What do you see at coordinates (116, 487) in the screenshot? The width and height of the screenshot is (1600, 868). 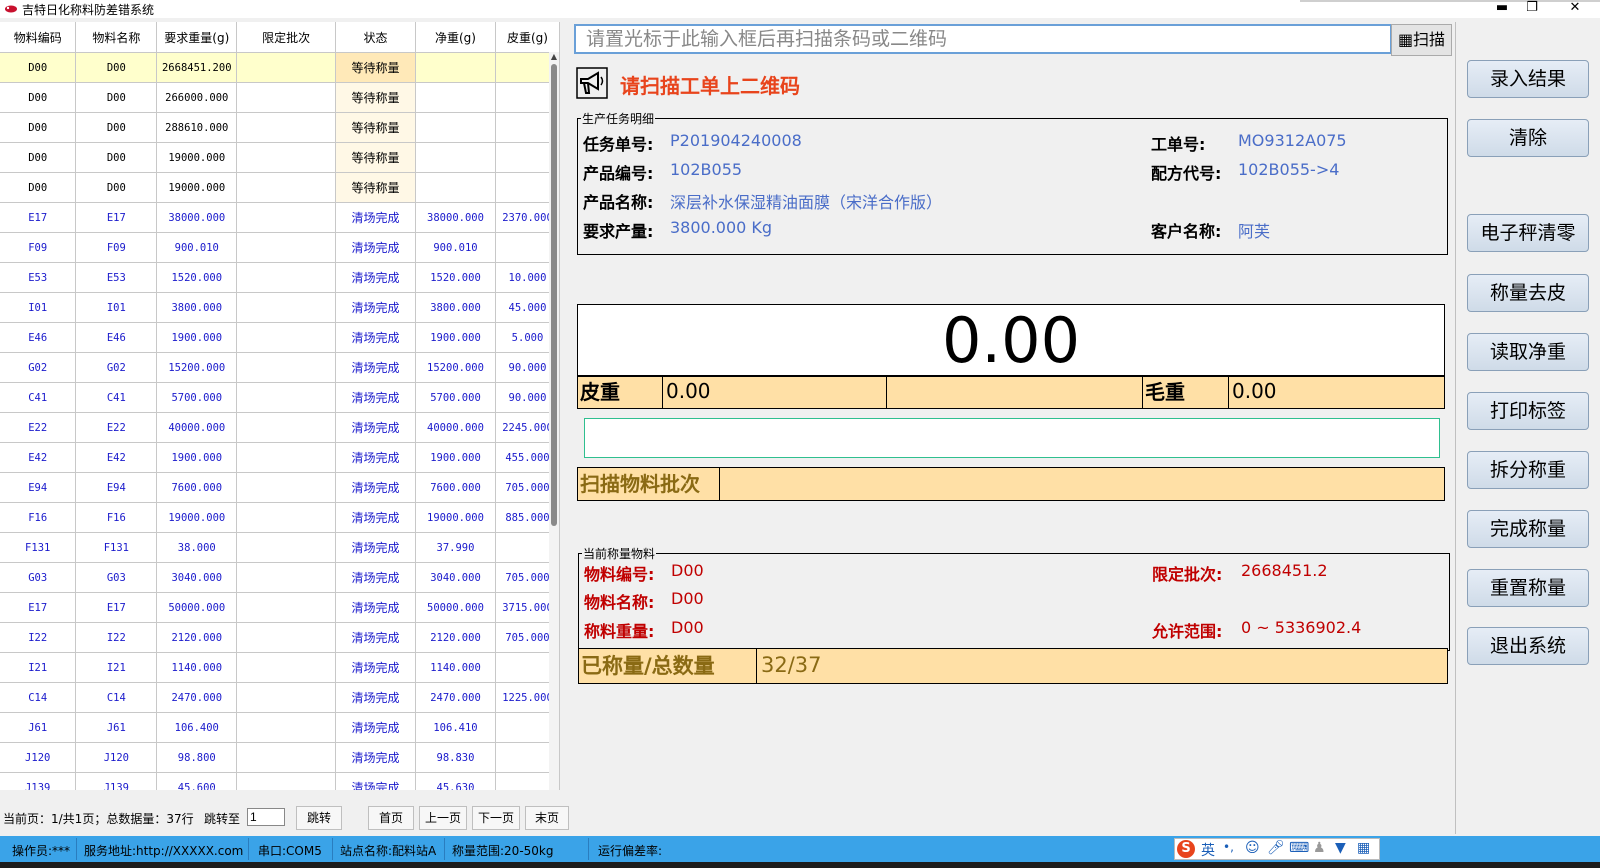 I see `table-cell: E94` at bounding box center [116, 487].